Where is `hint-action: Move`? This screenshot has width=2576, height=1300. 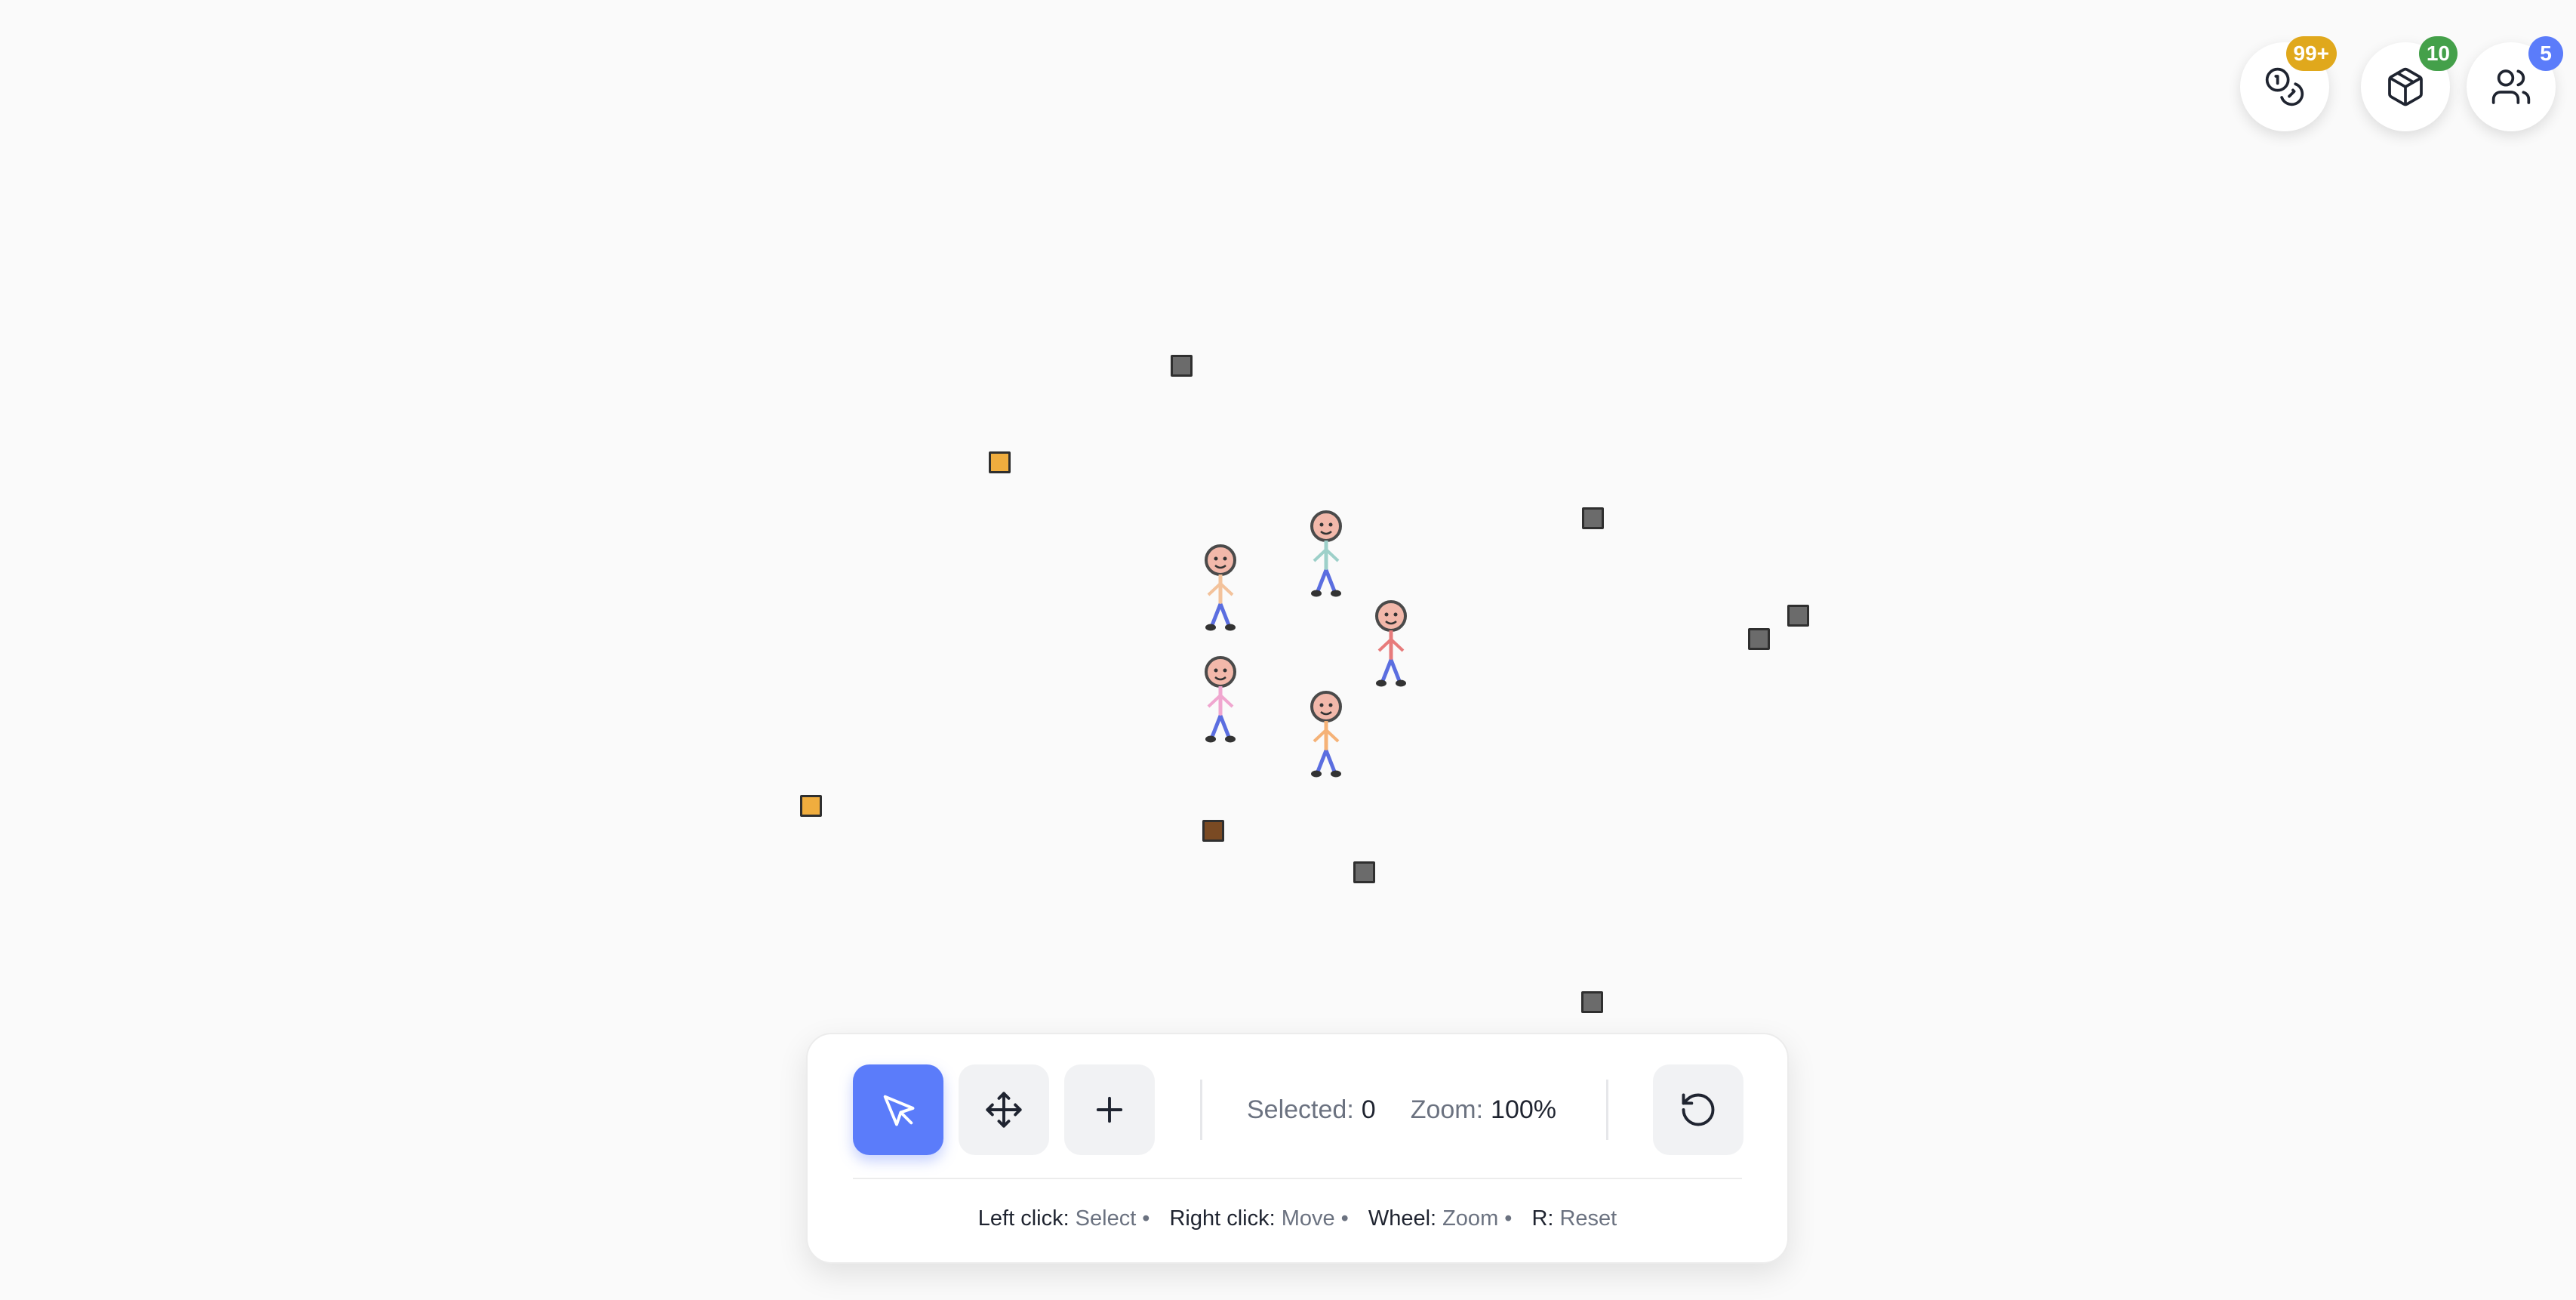
hint-action: Move is located at coordinates (1308, 1218).